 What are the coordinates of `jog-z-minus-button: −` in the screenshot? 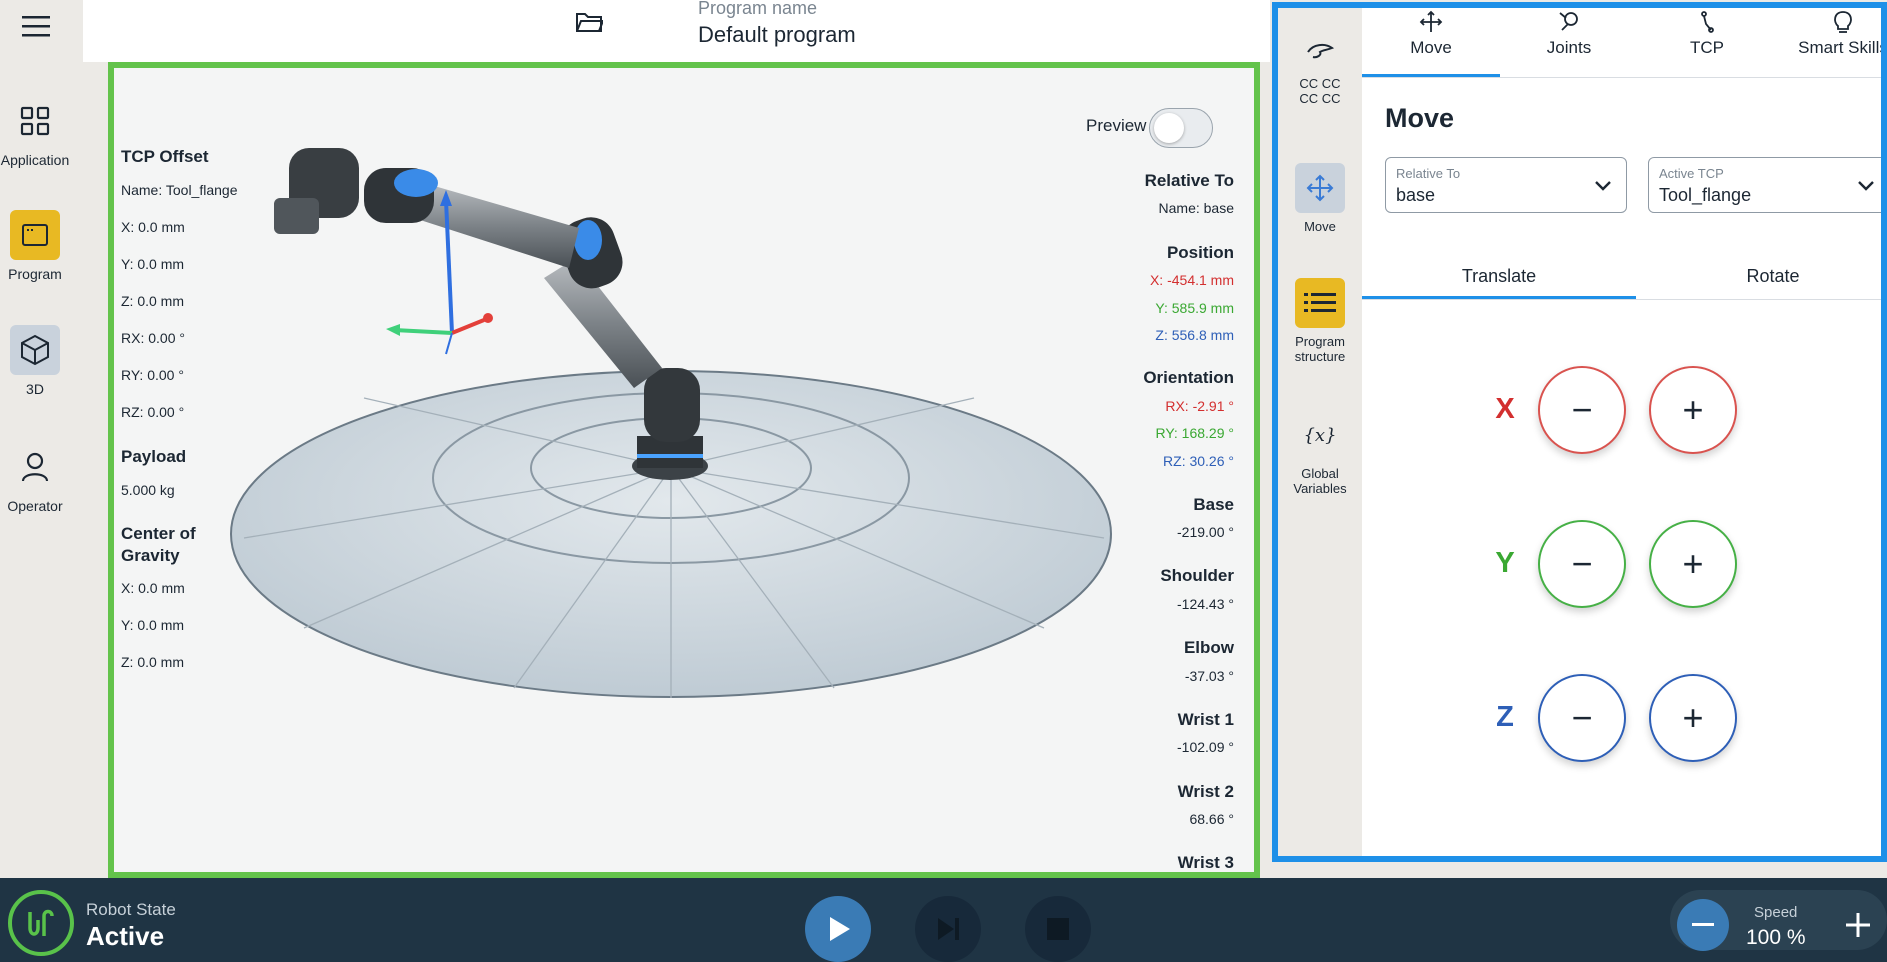 It's located at (1582, 718).